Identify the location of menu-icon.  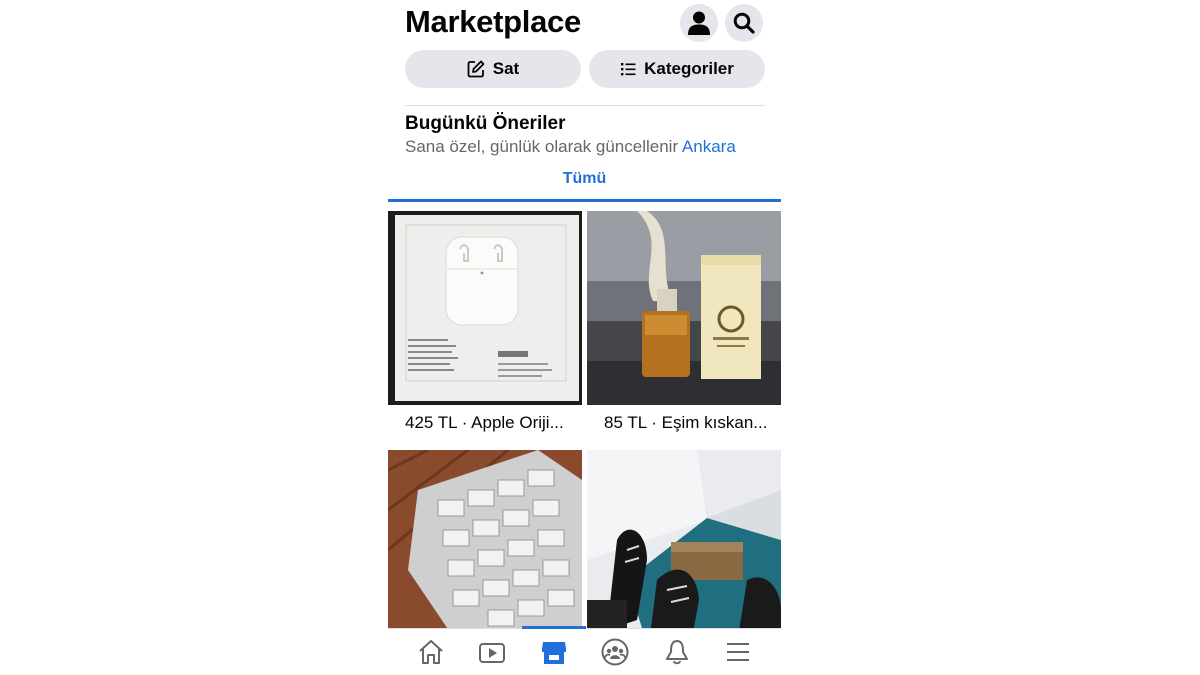
(738, 652).